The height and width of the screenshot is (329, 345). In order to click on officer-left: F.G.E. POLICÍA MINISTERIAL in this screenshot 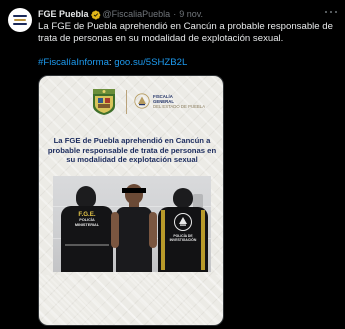, I will do `click(87, 229)`.